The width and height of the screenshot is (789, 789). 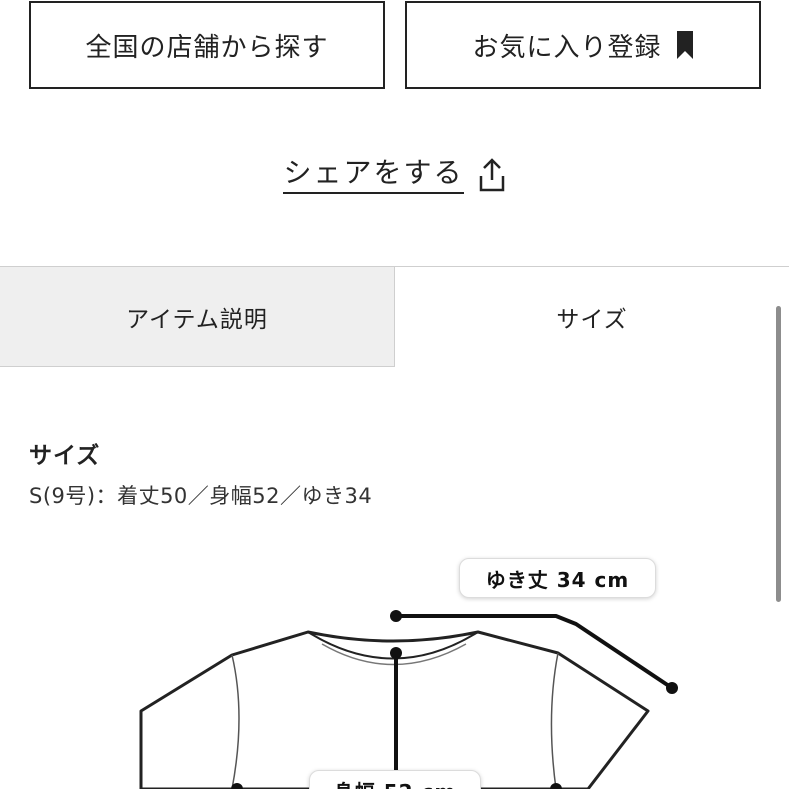 What do you see at coordinates (685, 45) in the screenshot?
I see `bookmark-icon` at bounding box center [685, 45].